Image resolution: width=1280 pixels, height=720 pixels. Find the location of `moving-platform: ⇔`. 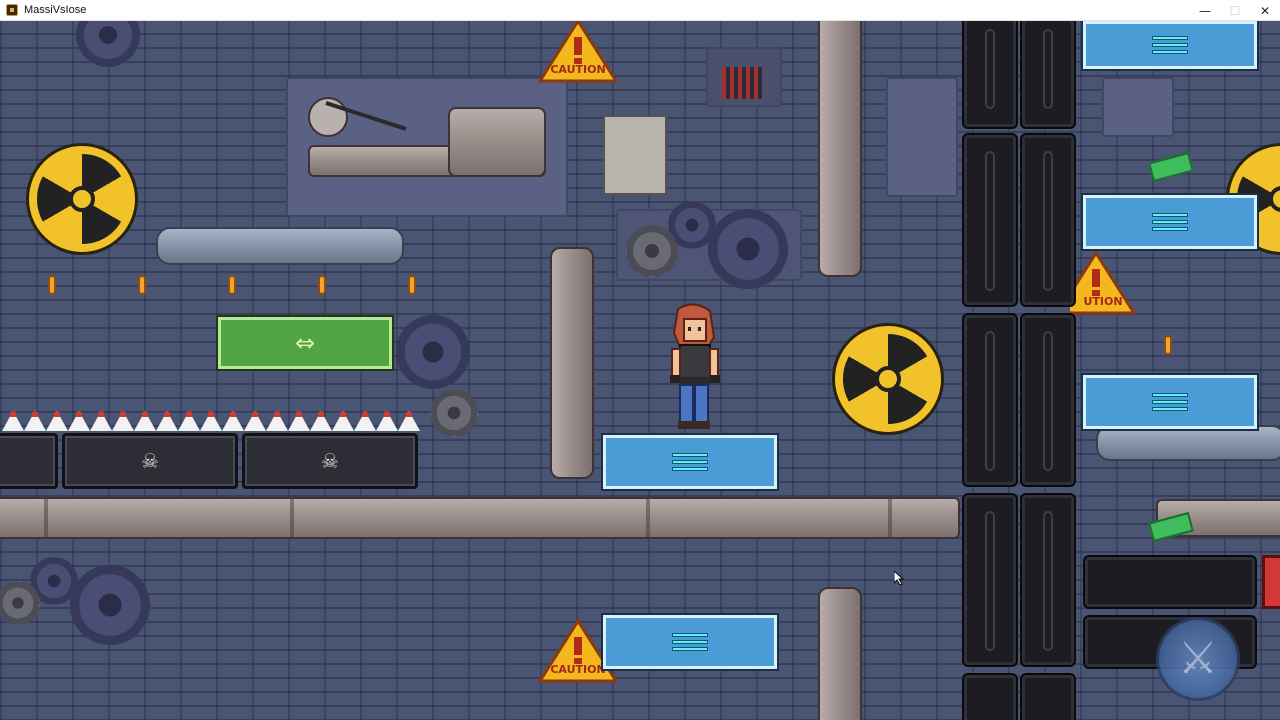

moving-platform: ⇔ is located at coordinates (305, 343).